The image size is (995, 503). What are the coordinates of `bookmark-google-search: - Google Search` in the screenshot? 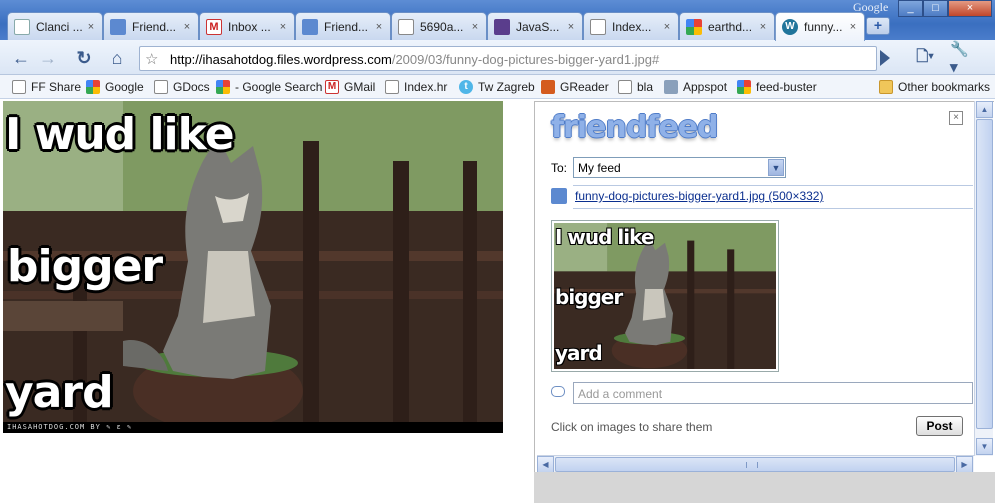 It's located at (269, 87).